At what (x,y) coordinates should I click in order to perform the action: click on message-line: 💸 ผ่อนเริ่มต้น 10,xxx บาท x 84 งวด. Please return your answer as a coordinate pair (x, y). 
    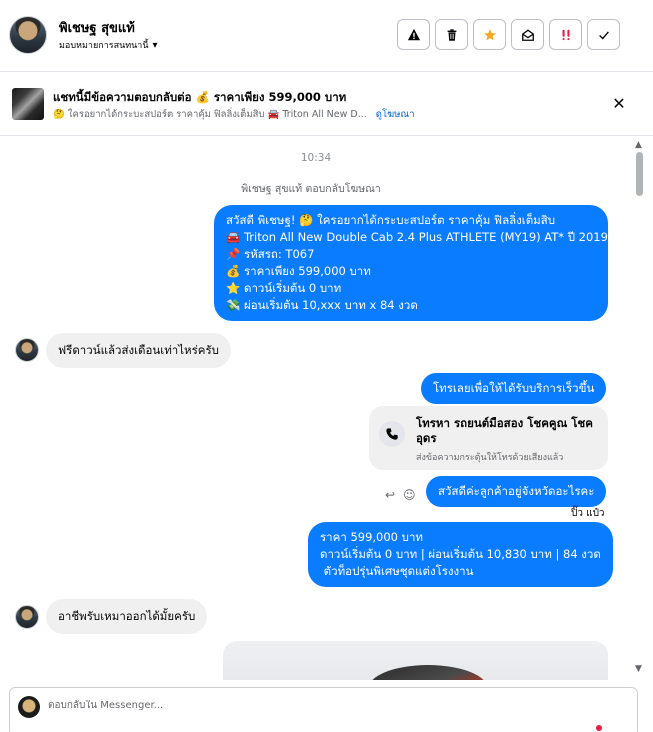
    Looking at the image, I should click on (322, 305).